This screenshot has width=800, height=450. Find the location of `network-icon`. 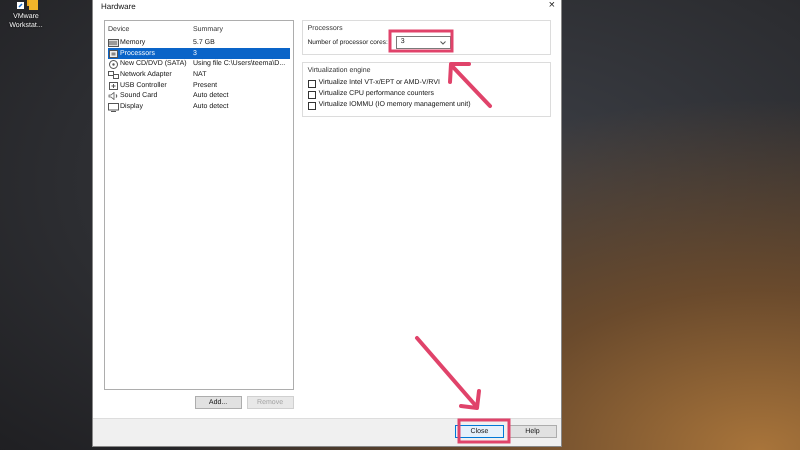

network-icon is located at coordinates (113, 75).